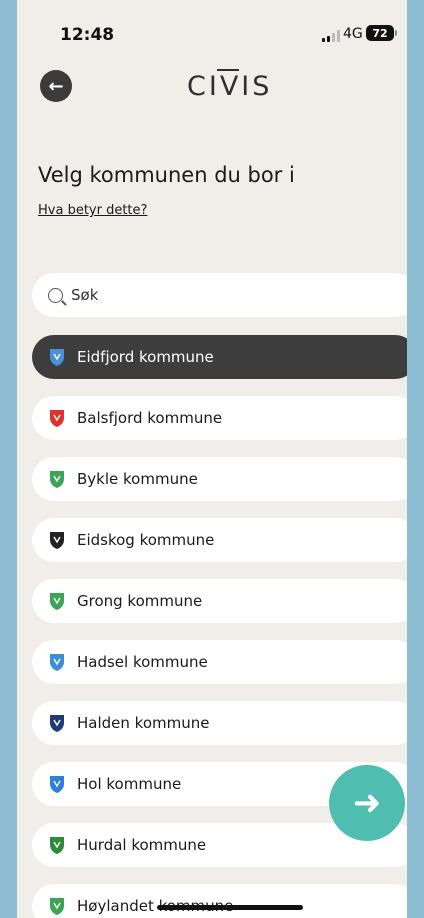 This screenshot has height=918, width=424. I want to click on arrow-left-icon: ←, so click(56, 86).